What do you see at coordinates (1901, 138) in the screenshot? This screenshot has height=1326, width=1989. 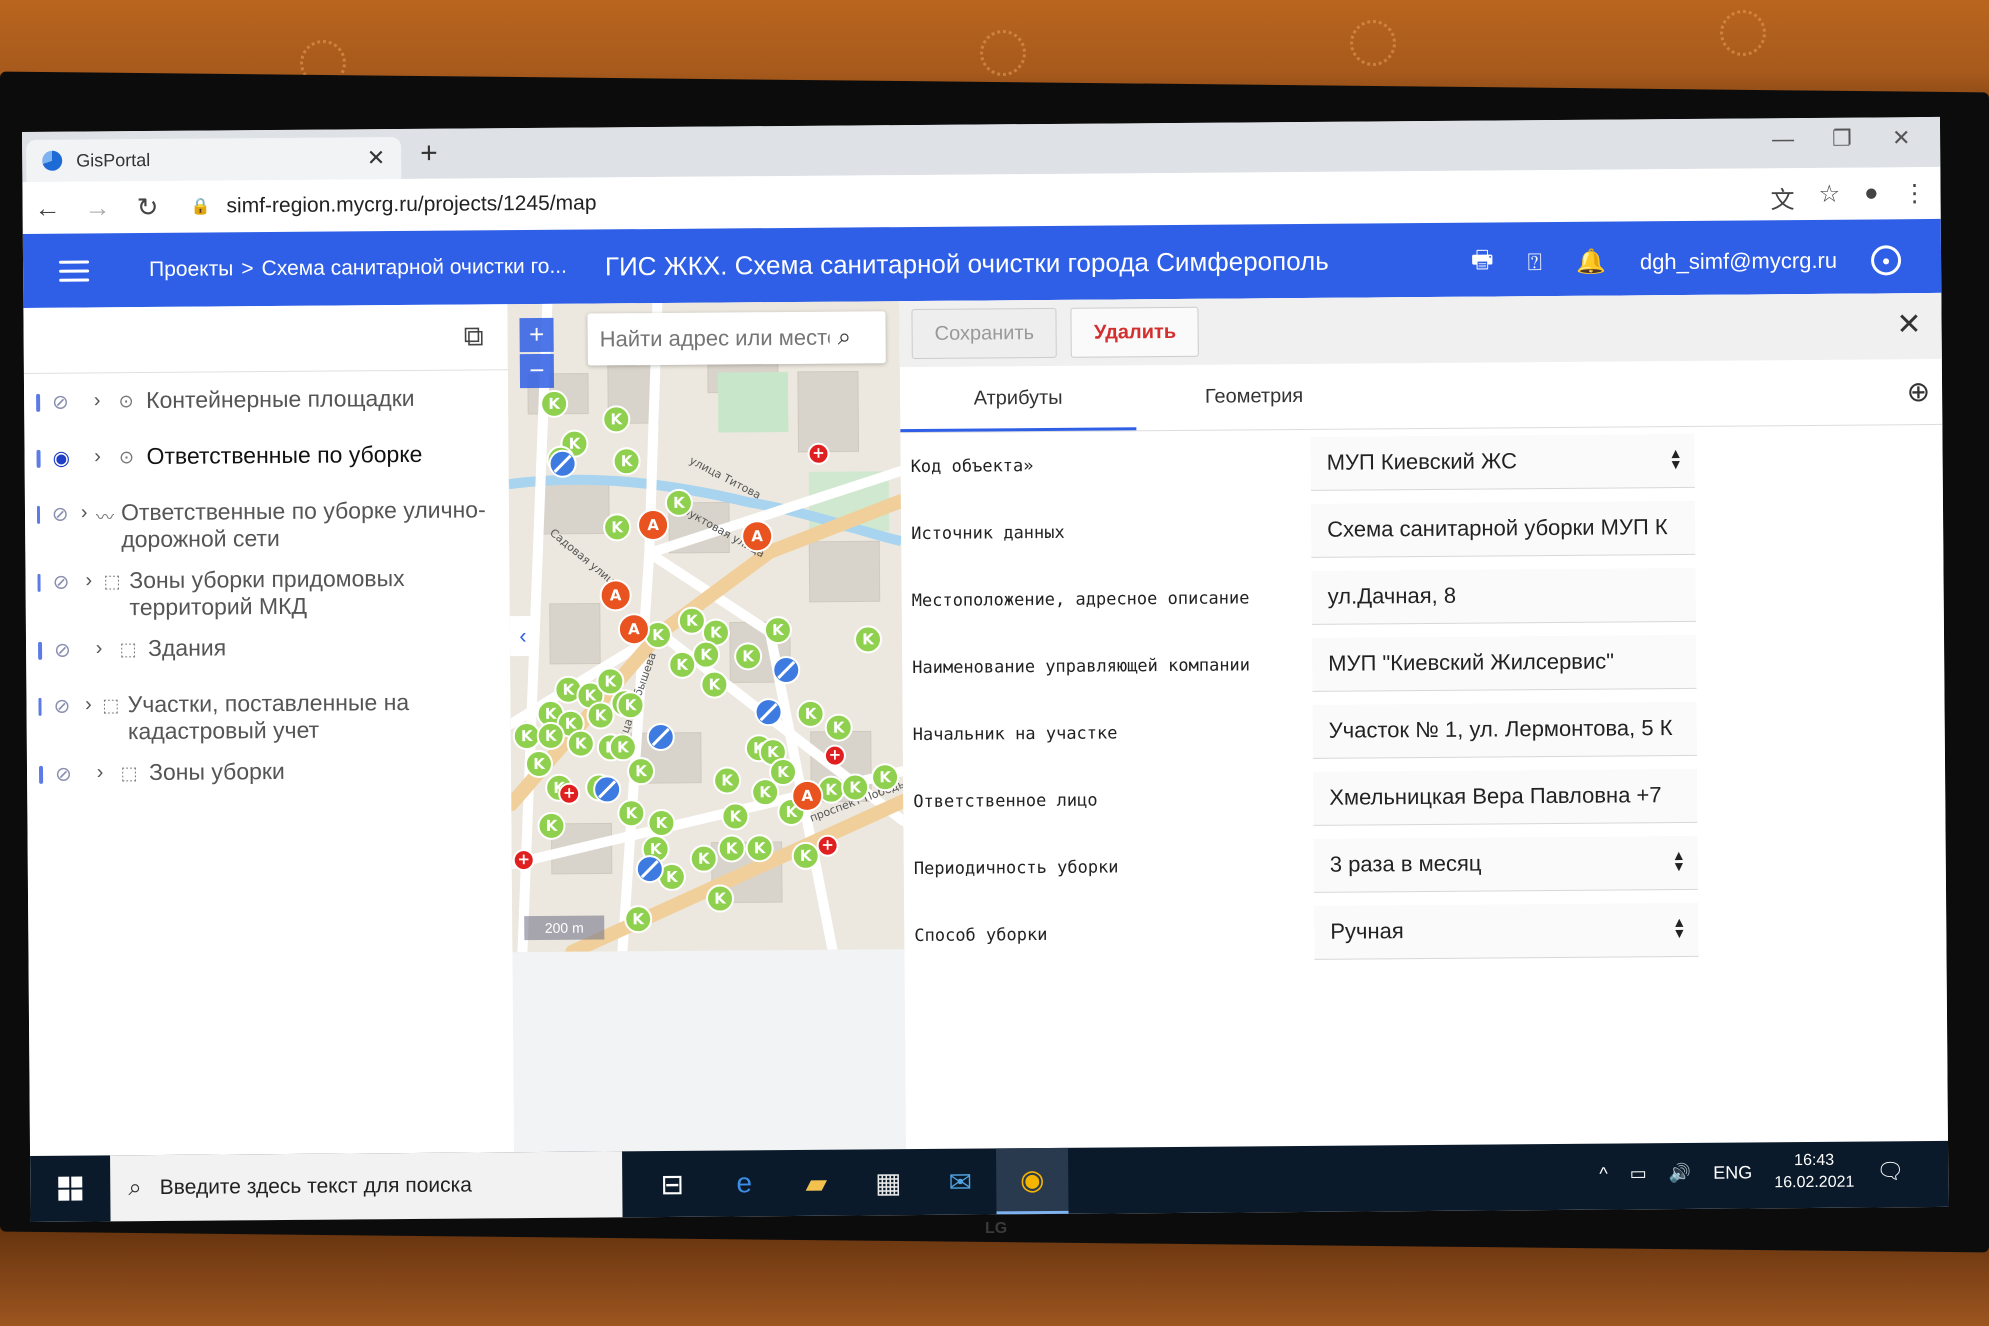 I see `close-window-icon: ✕` at bounding box center [1901, 138].